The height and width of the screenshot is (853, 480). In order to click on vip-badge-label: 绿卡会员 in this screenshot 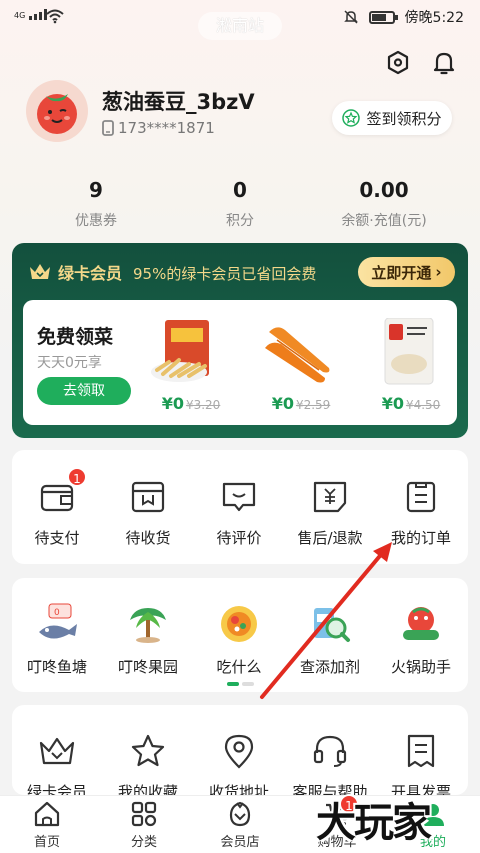, I will do `click(90, 273)`.